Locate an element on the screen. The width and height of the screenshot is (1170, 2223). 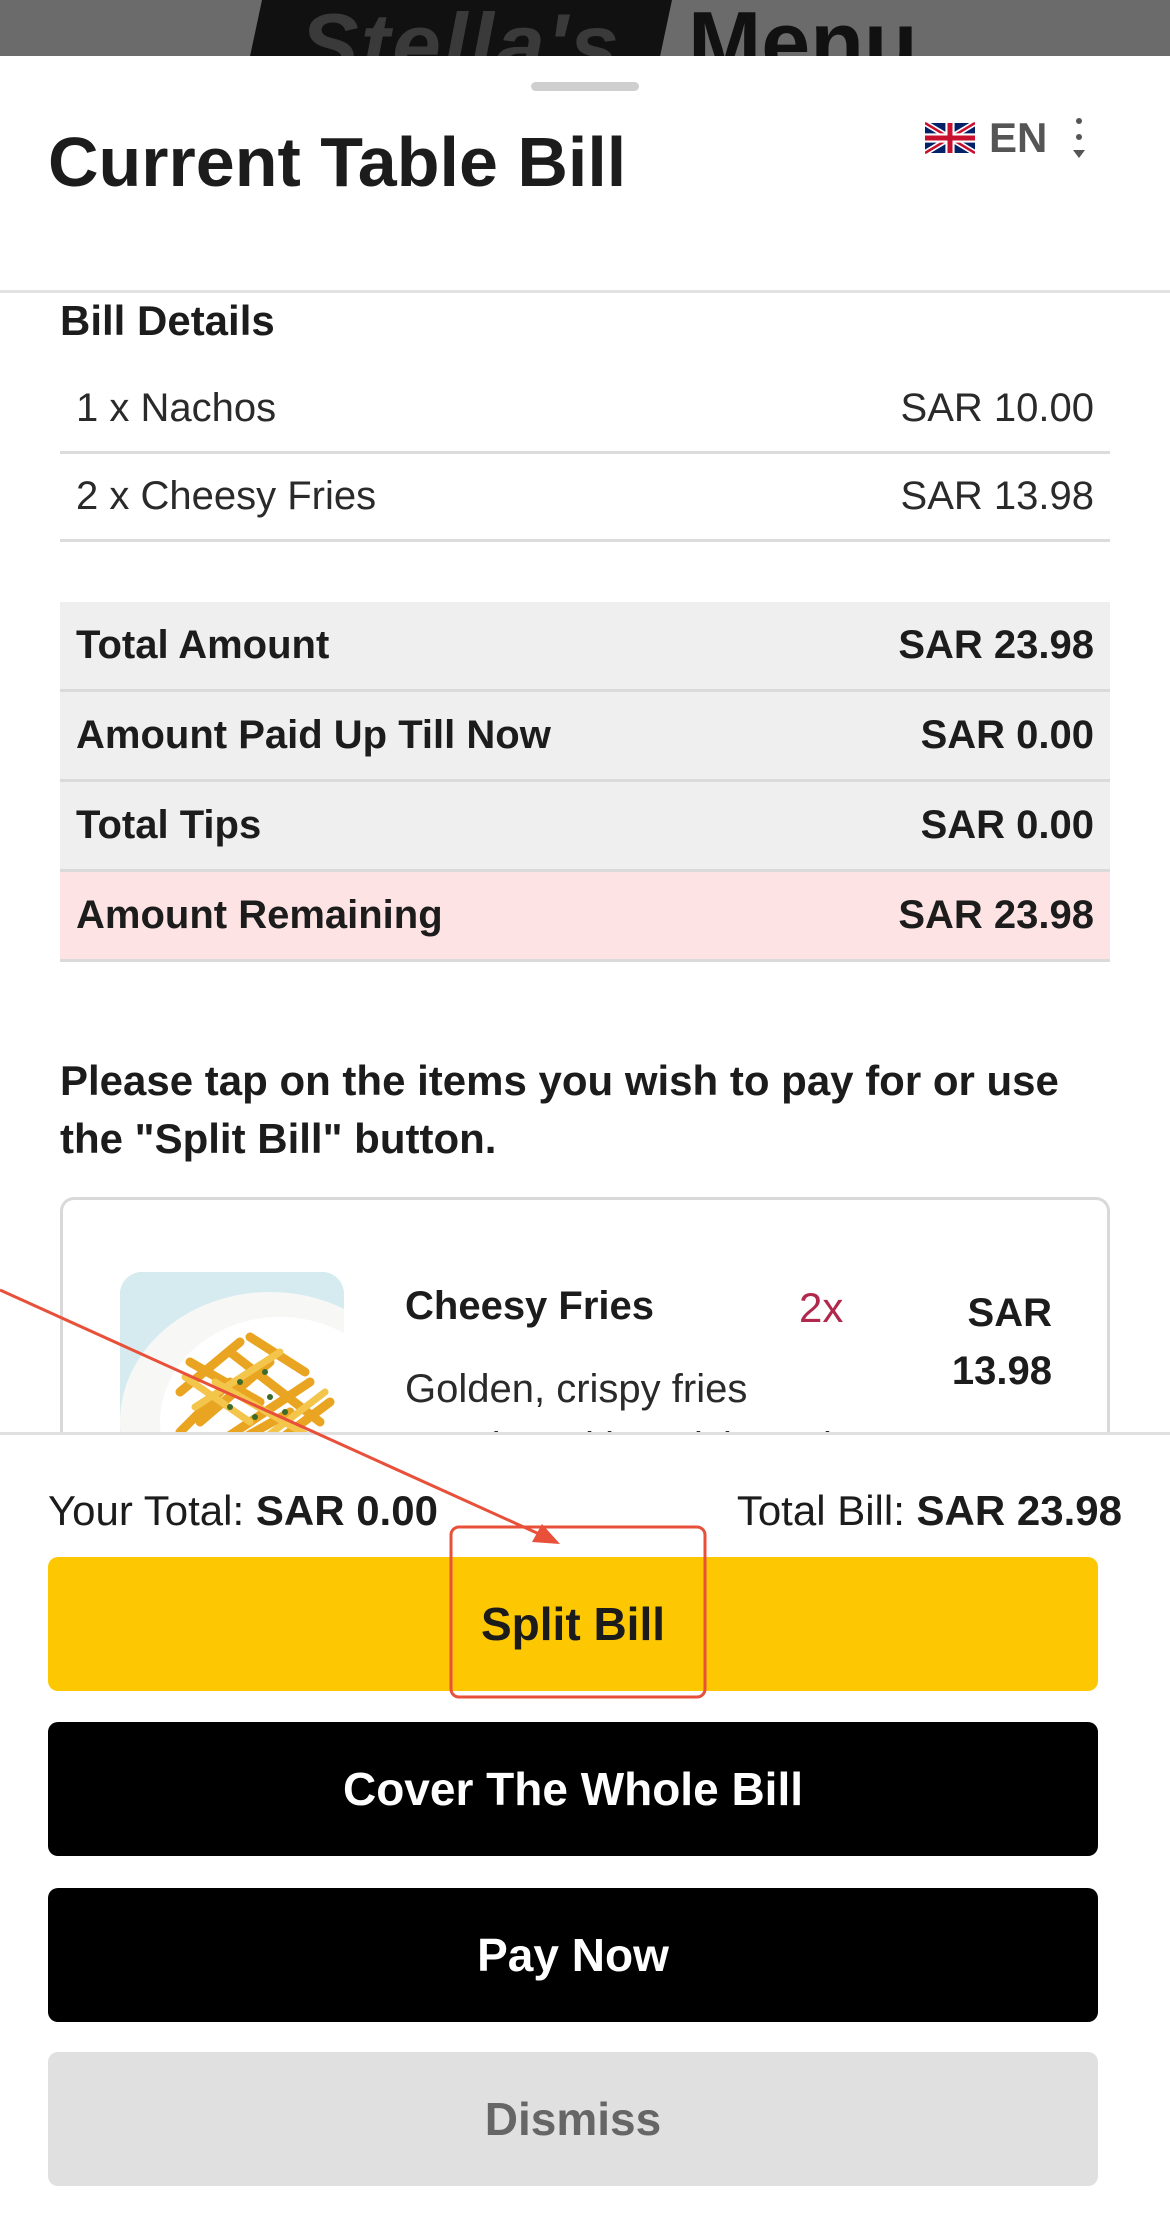
uk-flag-icon is located at coordinates (950, 138).